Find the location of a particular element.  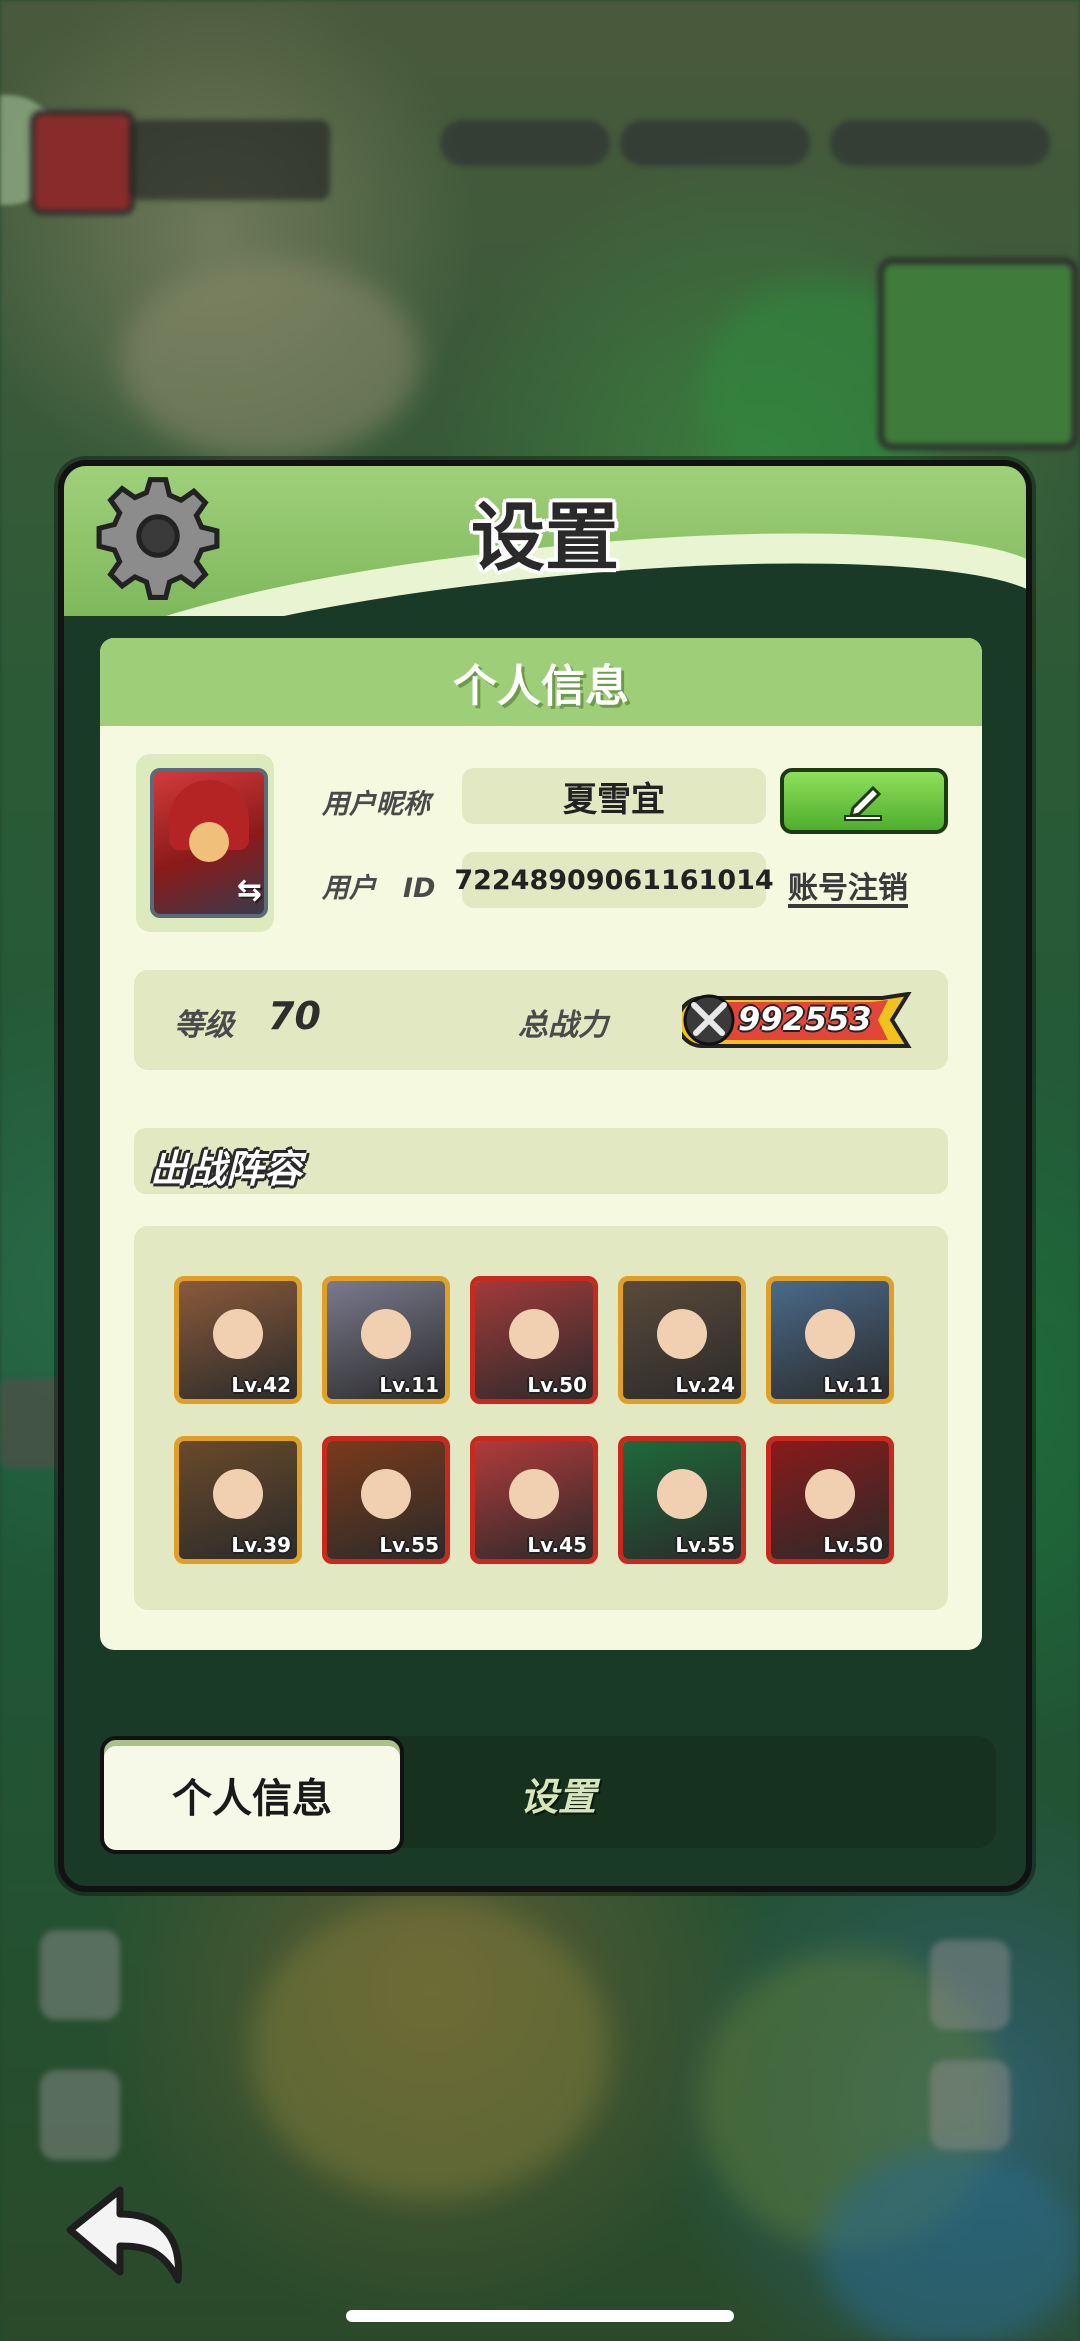

tab-profile: 个人信息 is located at coordinates (252, 1795).